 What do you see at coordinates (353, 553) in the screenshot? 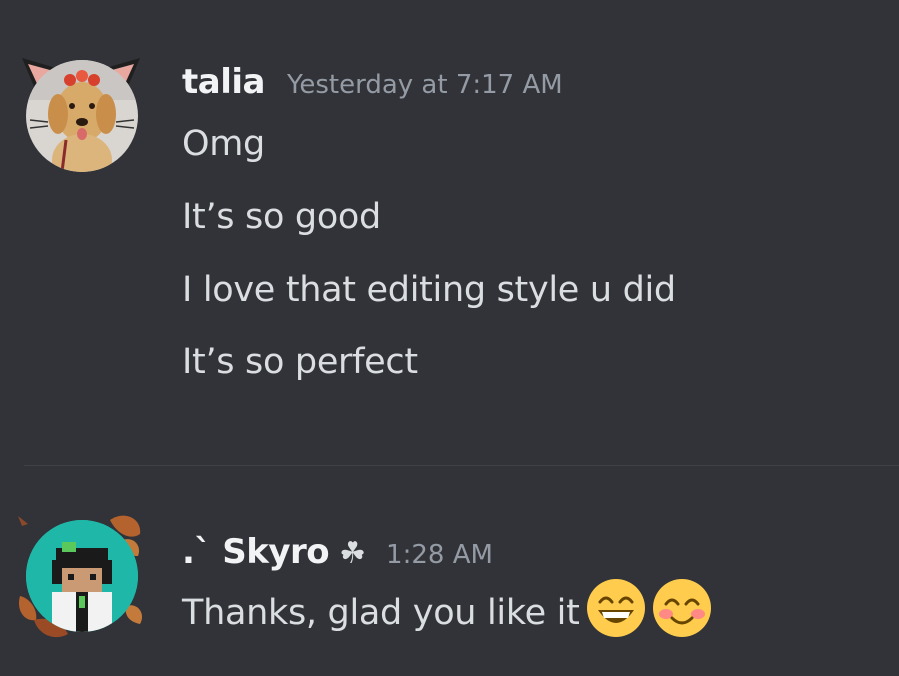
I see `clover-icon: ☘` at bounding box center [353, 553].